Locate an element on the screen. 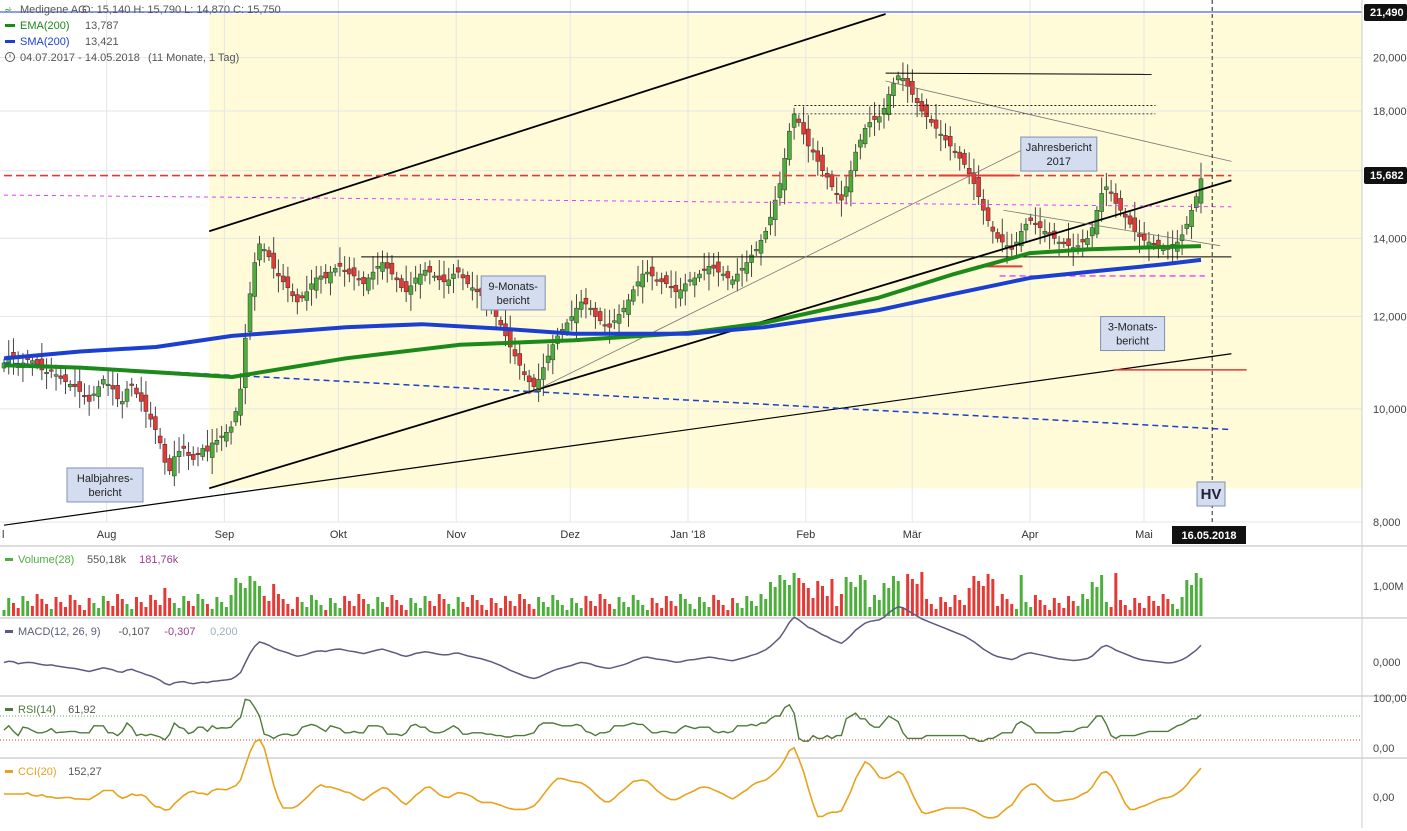 The image size is (1407, 831). pane-tick-label: 100,00 is located at coordinates (1390, 699).